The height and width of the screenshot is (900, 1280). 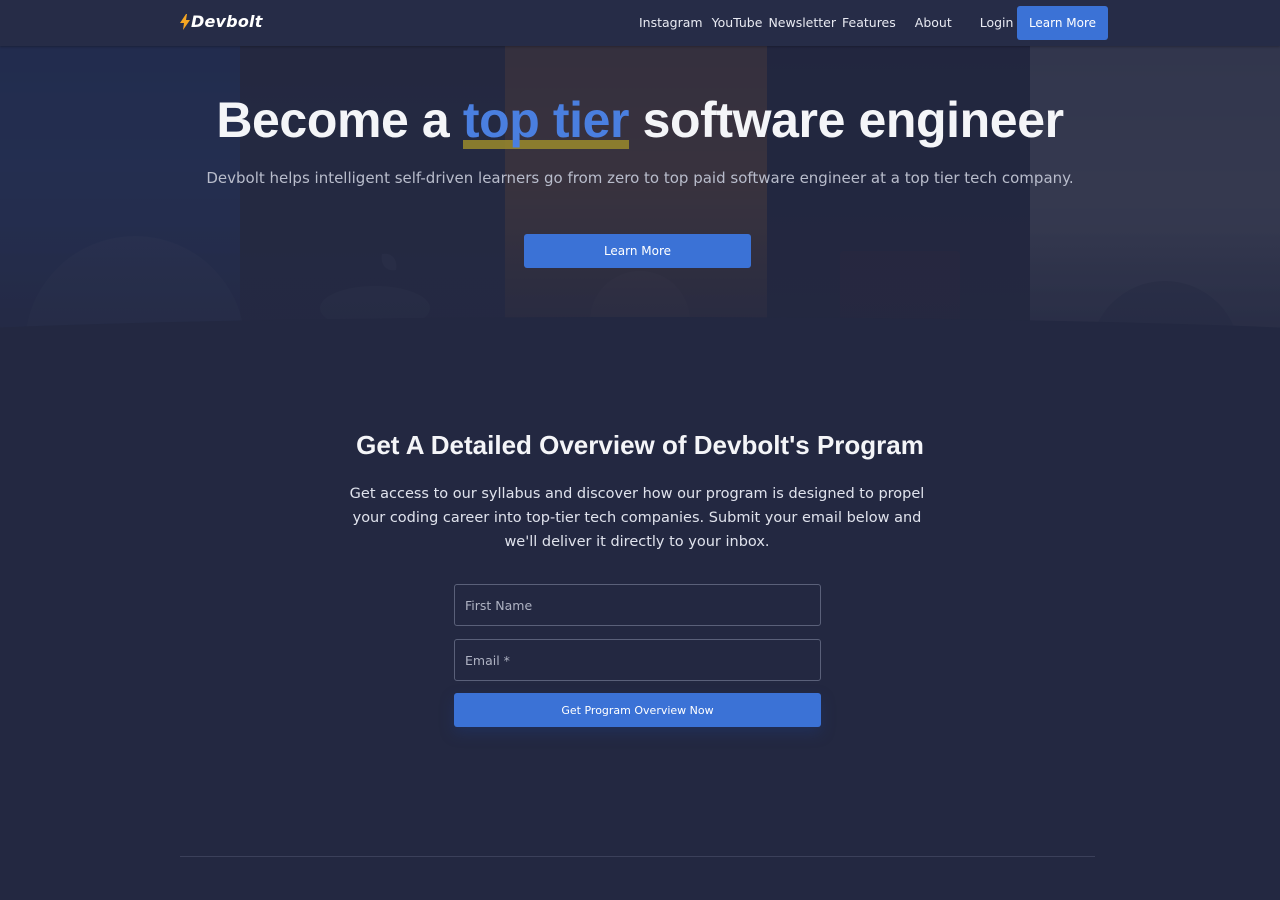 I want to click on brand-logo: Devbolt, so click(x=221, y=21).